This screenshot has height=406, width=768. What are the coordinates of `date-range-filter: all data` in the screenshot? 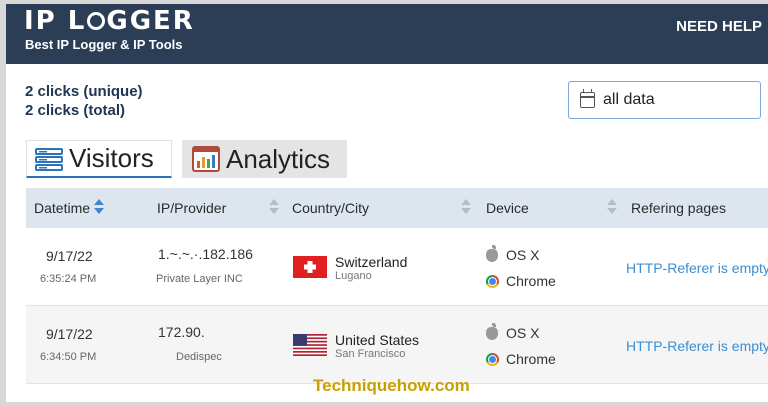 It's located at (664, 100).